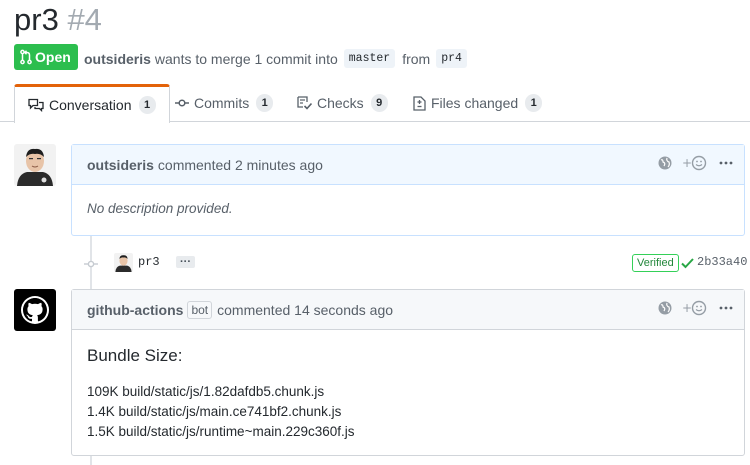 This screenshot has height=465, width=750. What do you see at coordinates (246, 58) in the screenshot?
I see `merge-text: wants to merge 1 commit into` at bounding box center [246, 58].